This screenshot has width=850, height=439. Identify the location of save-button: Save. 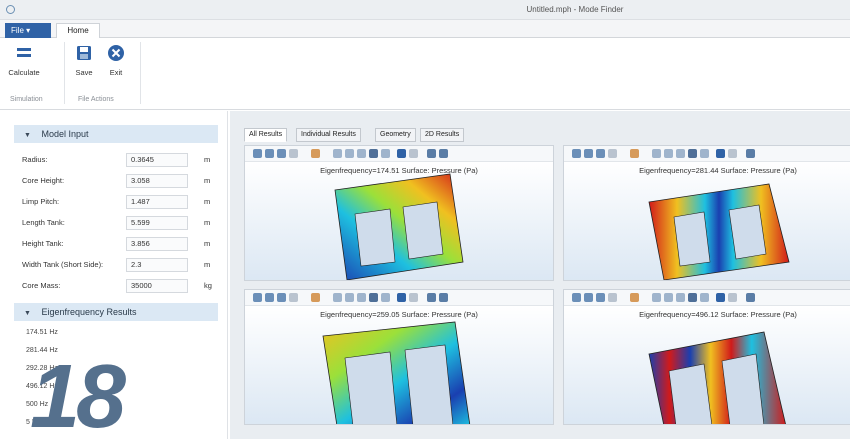
(84, 65).